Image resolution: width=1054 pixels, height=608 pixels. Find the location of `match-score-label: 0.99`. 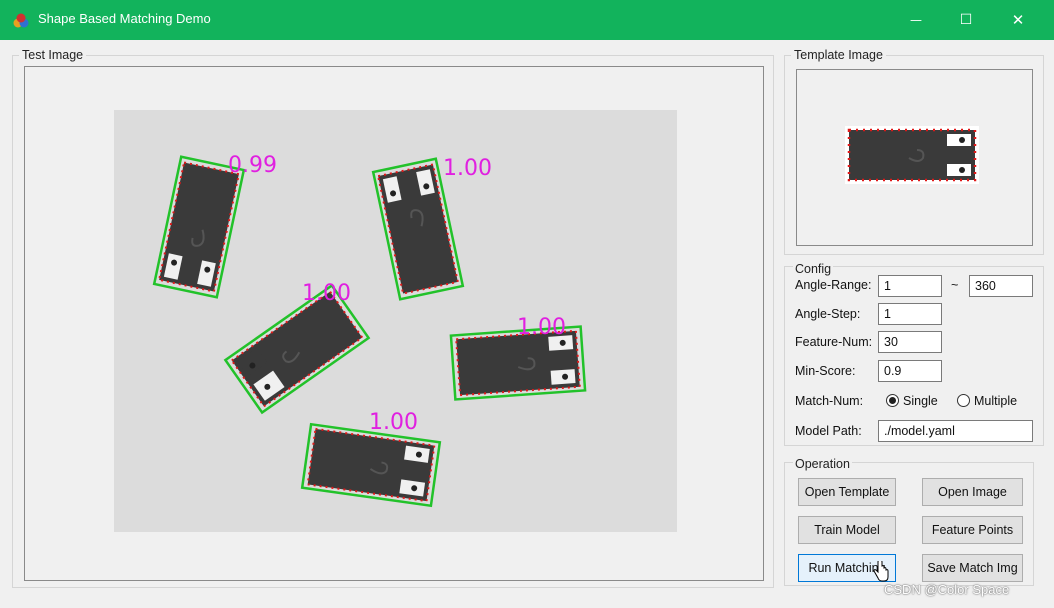

match-score-label: 0.99 is located at coordinates (252, 165).